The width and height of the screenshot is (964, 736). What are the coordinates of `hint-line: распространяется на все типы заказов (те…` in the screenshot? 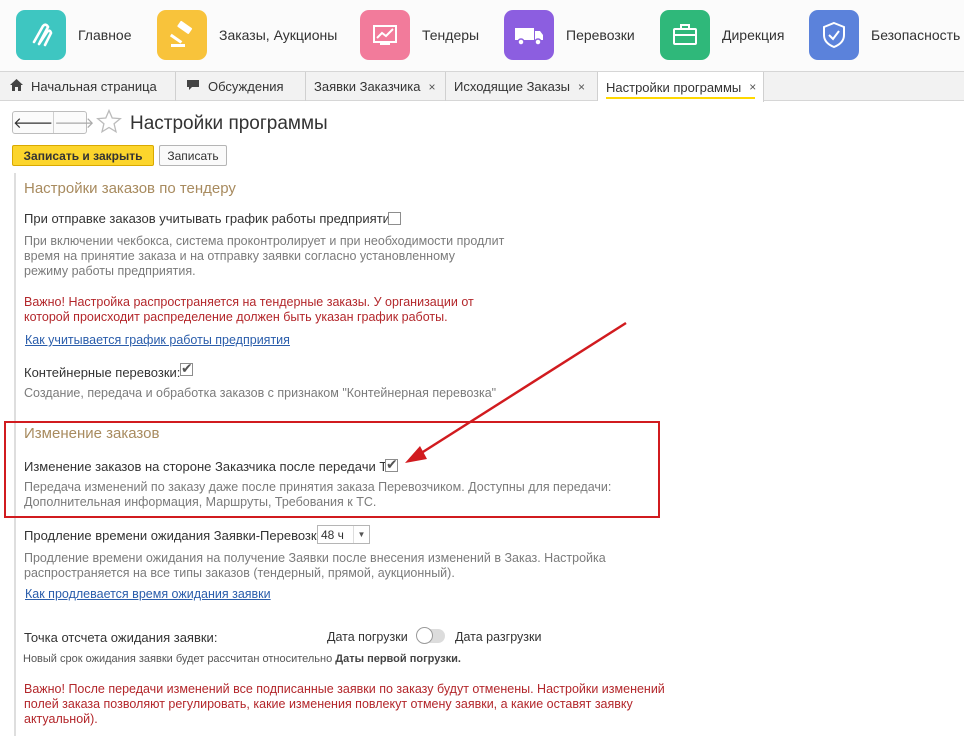 It's located at (239, 573).